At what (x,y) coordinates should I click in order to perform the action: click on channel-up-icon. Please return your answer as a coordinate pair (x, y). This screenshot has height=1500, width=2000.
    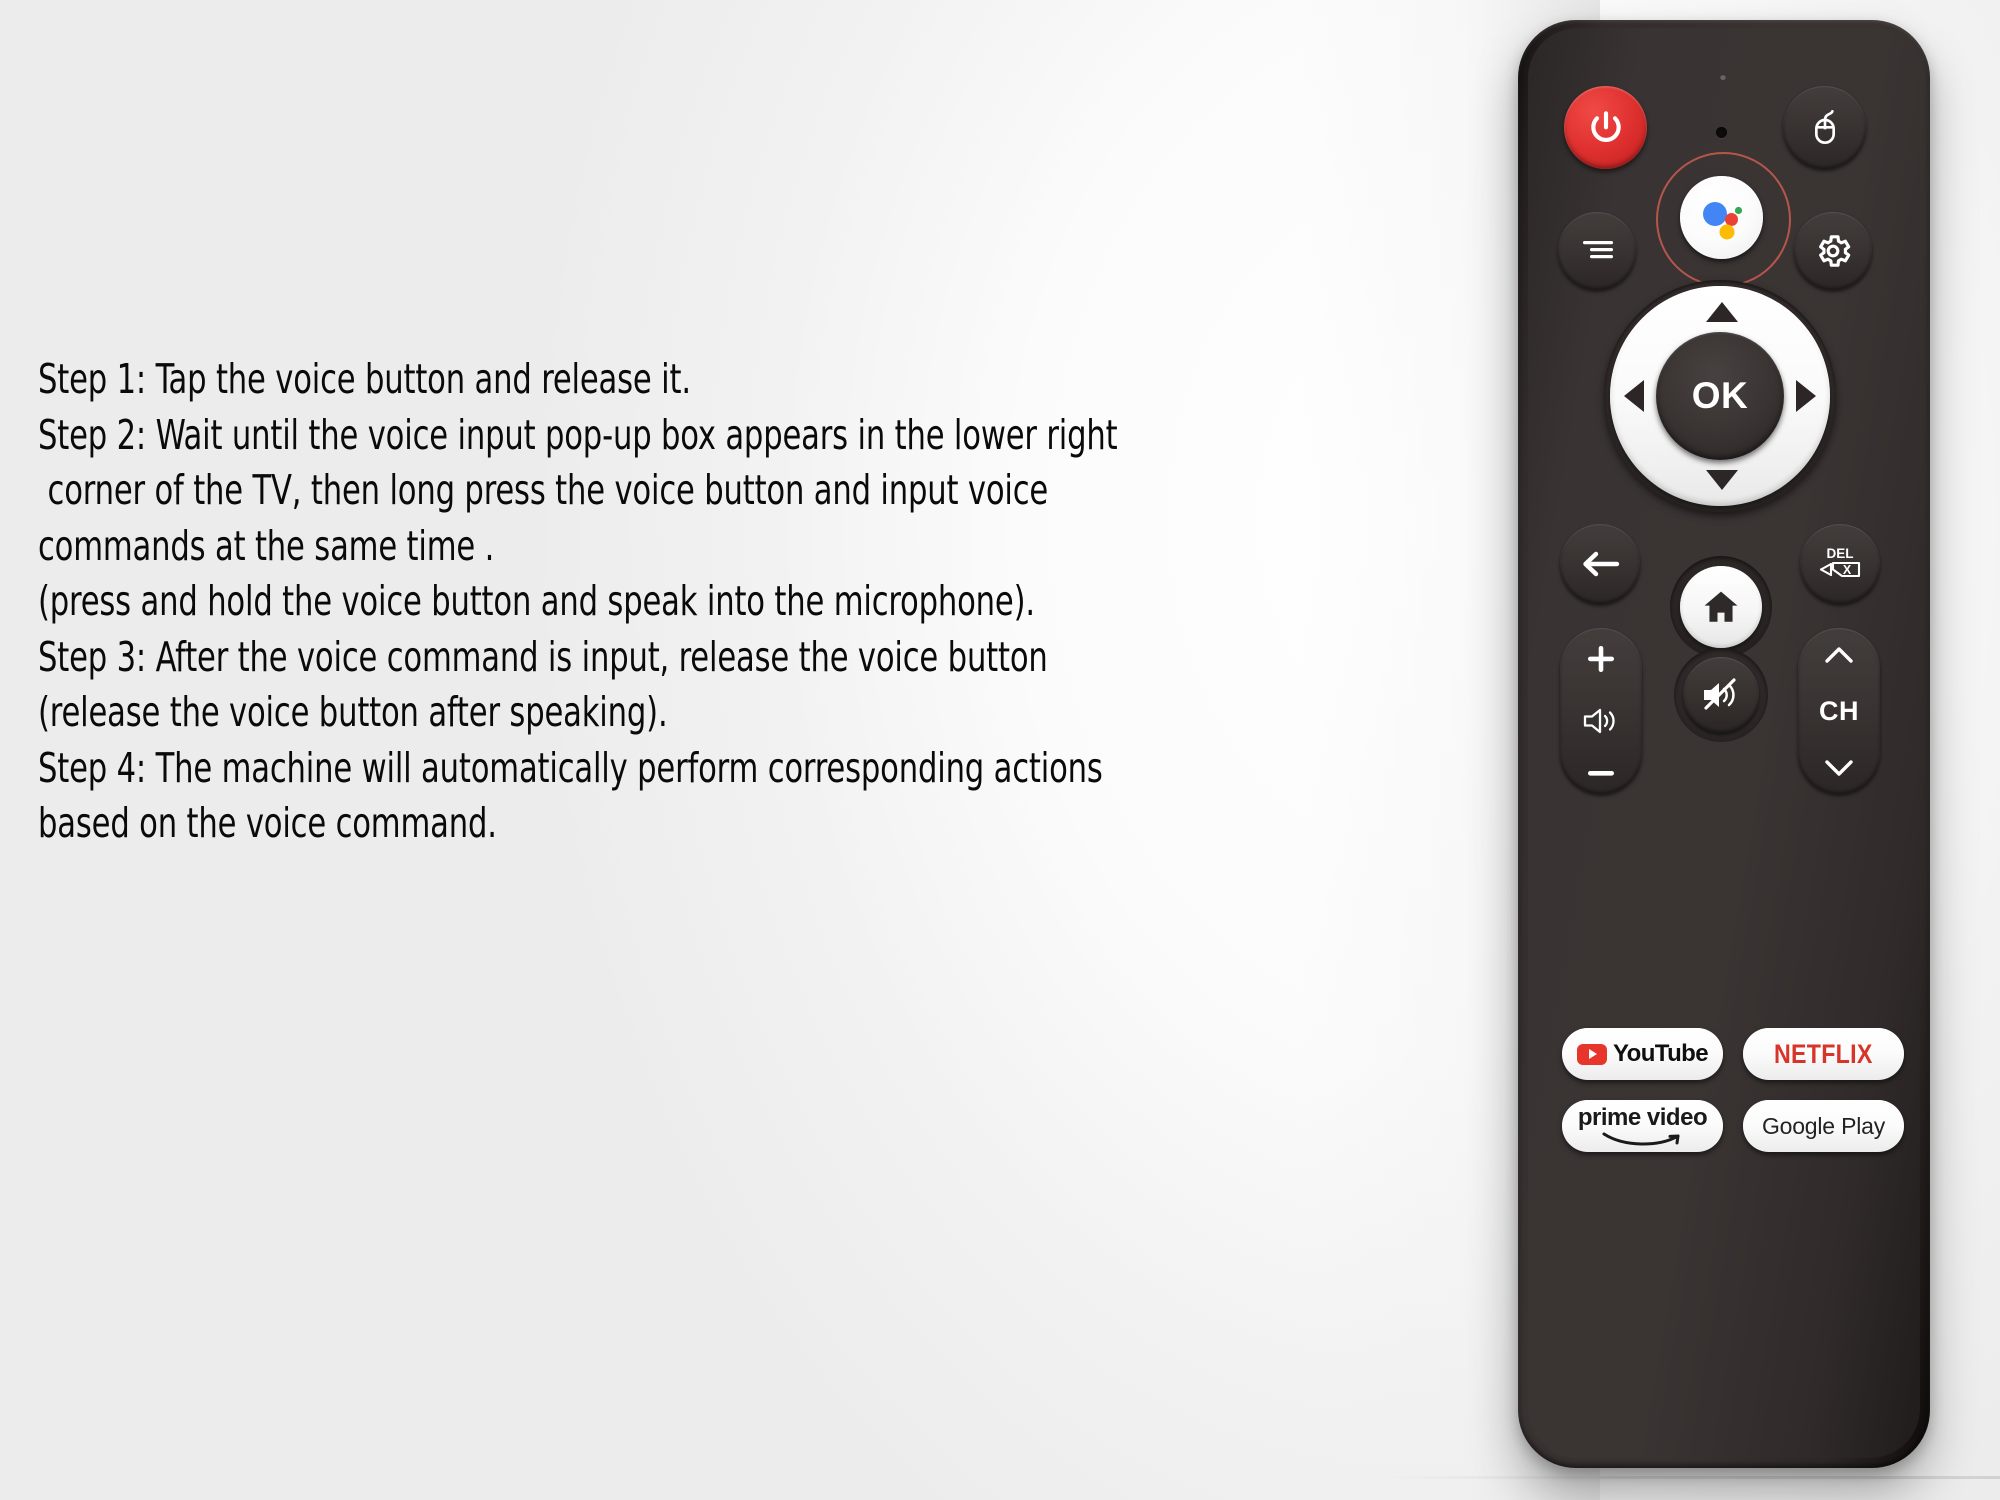
    Looking at the image, I should click on (1839, 655).